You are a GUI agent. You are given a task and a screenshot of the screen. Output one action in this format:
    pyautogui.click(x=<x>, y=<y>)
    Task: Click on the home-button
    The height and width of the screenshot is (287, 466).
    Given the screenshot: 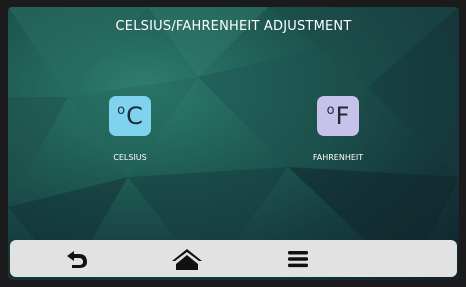 What is the action you would take?
    pyautogui.click(x=187, y=258)
    